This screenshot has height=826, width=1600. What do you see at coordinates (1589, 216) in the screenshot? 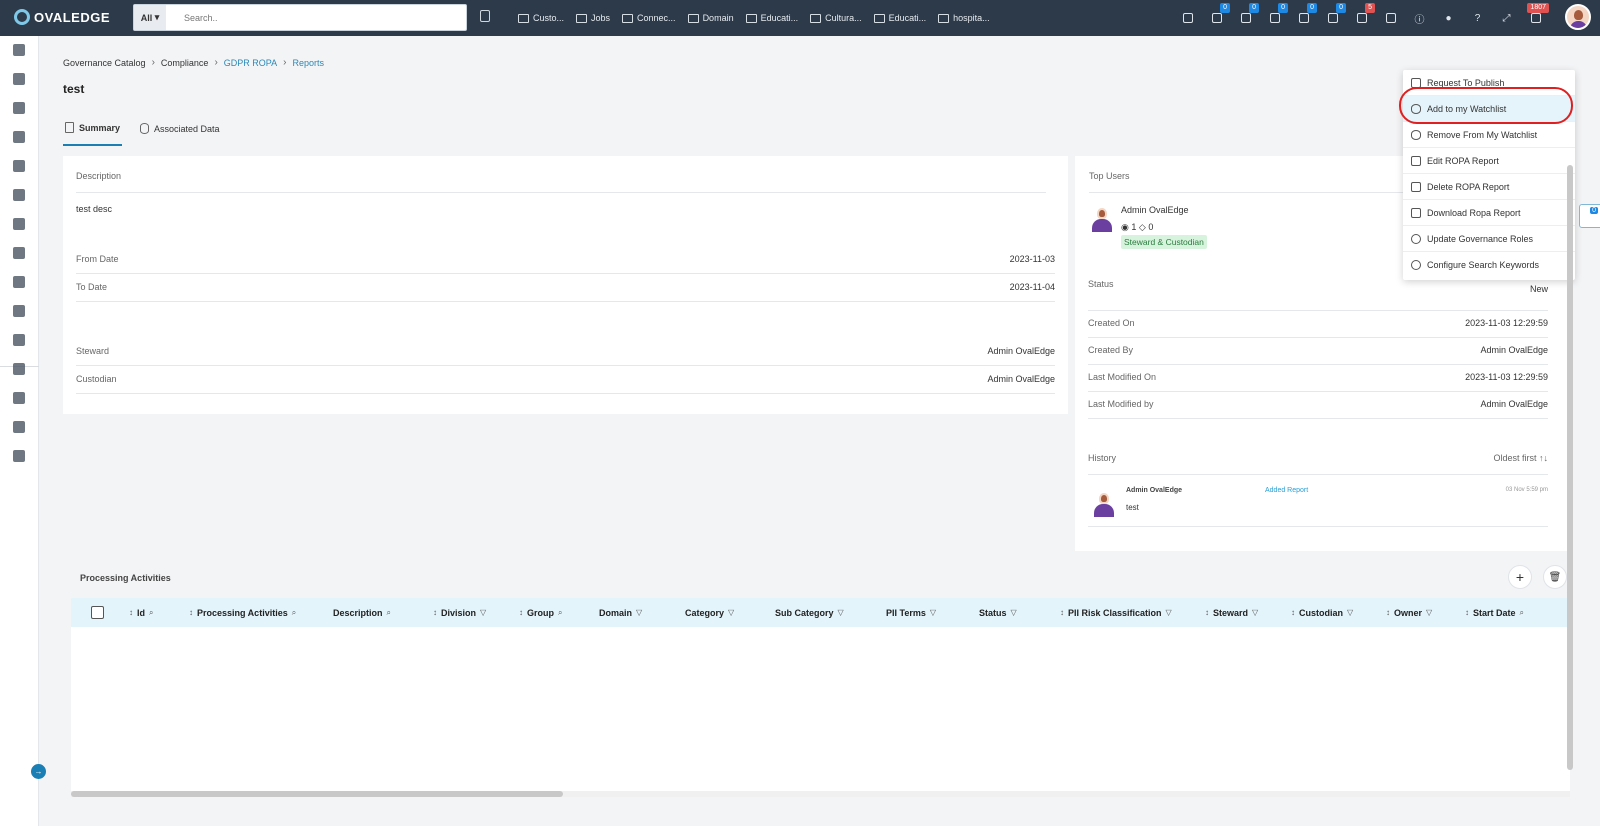
I see `comments-side-widget: 0` at bounding box center [1589, 216].